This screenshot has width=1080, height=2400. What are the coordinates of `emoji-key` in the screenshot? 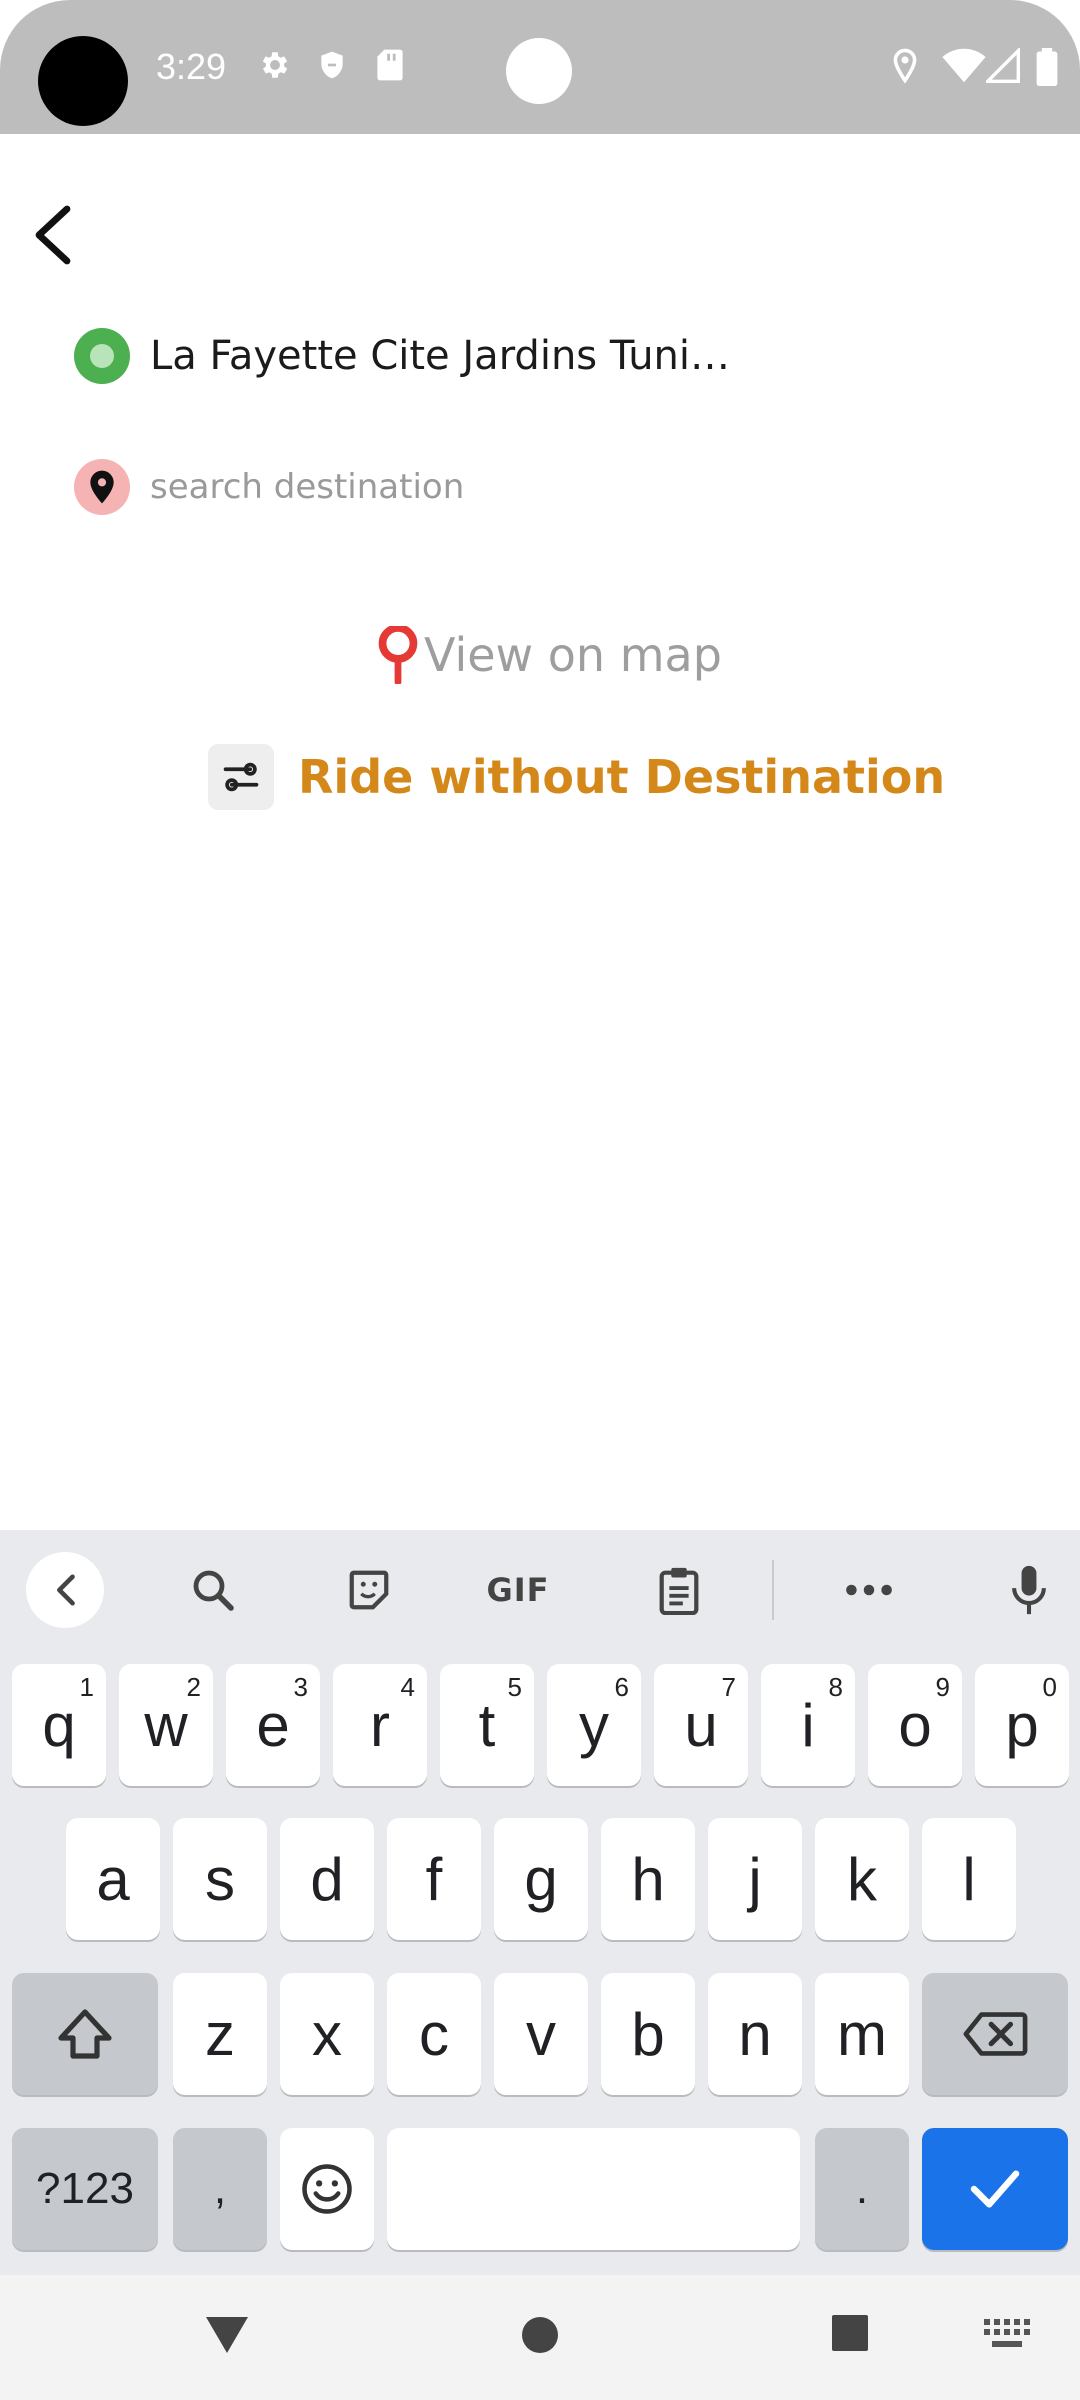 It's located at (327, 2189).